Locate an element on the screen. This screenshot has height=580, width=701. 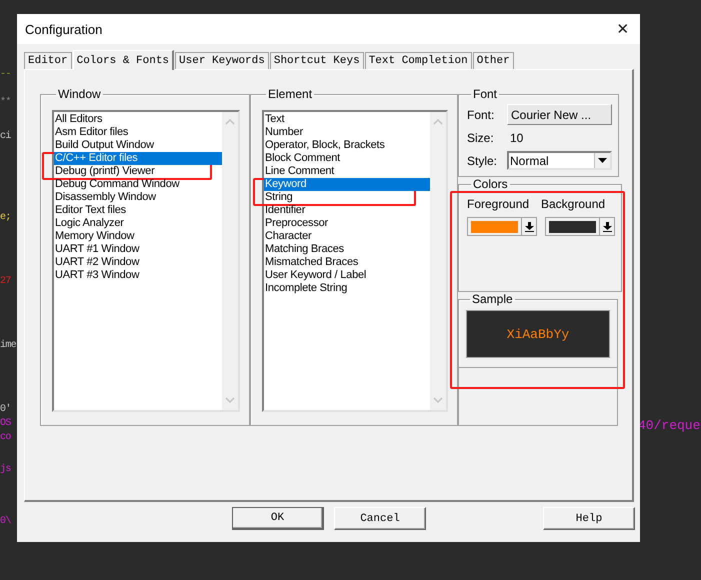
list-item: Editor Text files is located at coordinates (138, 210).